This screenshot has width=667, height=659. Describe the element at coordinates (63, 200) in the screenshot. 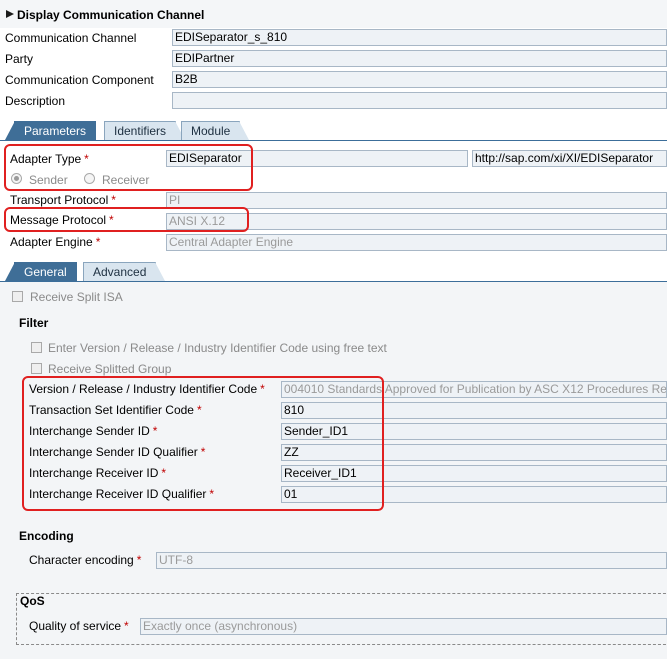

I see `transport-protocol-label: Transport Protocol *` at that location.